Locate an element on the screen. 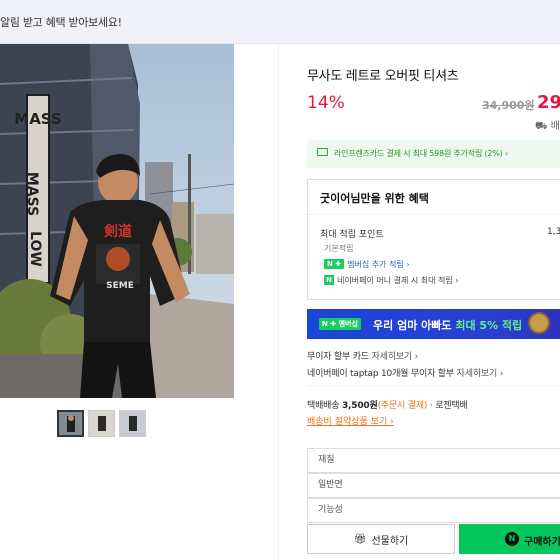 The image size is (560, 560). gift-button-label: 선물하기 is located at coordinates (390, 541).